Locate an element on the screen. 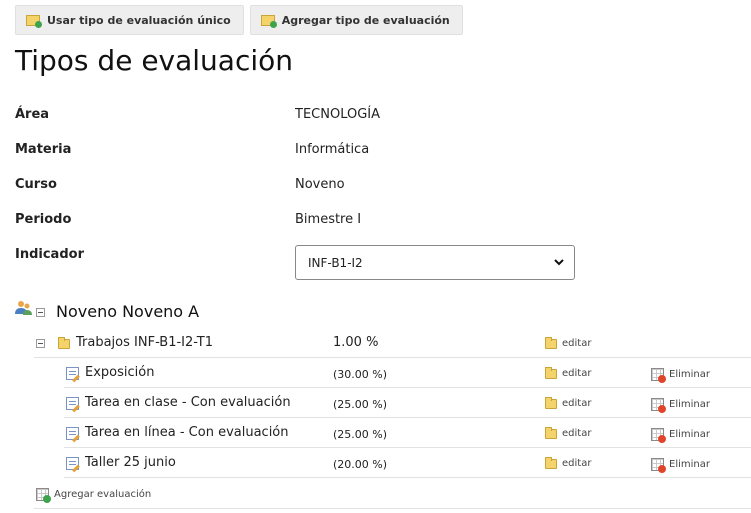 This screenshot has height=513, width=751. add-evaluation-label: Agregar evaluación is located at coordinates (103, 494).